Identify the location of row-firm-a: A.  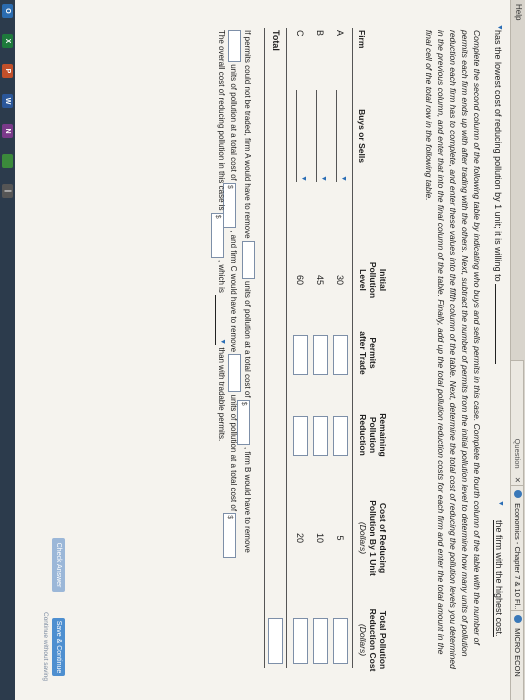
(340, 33).